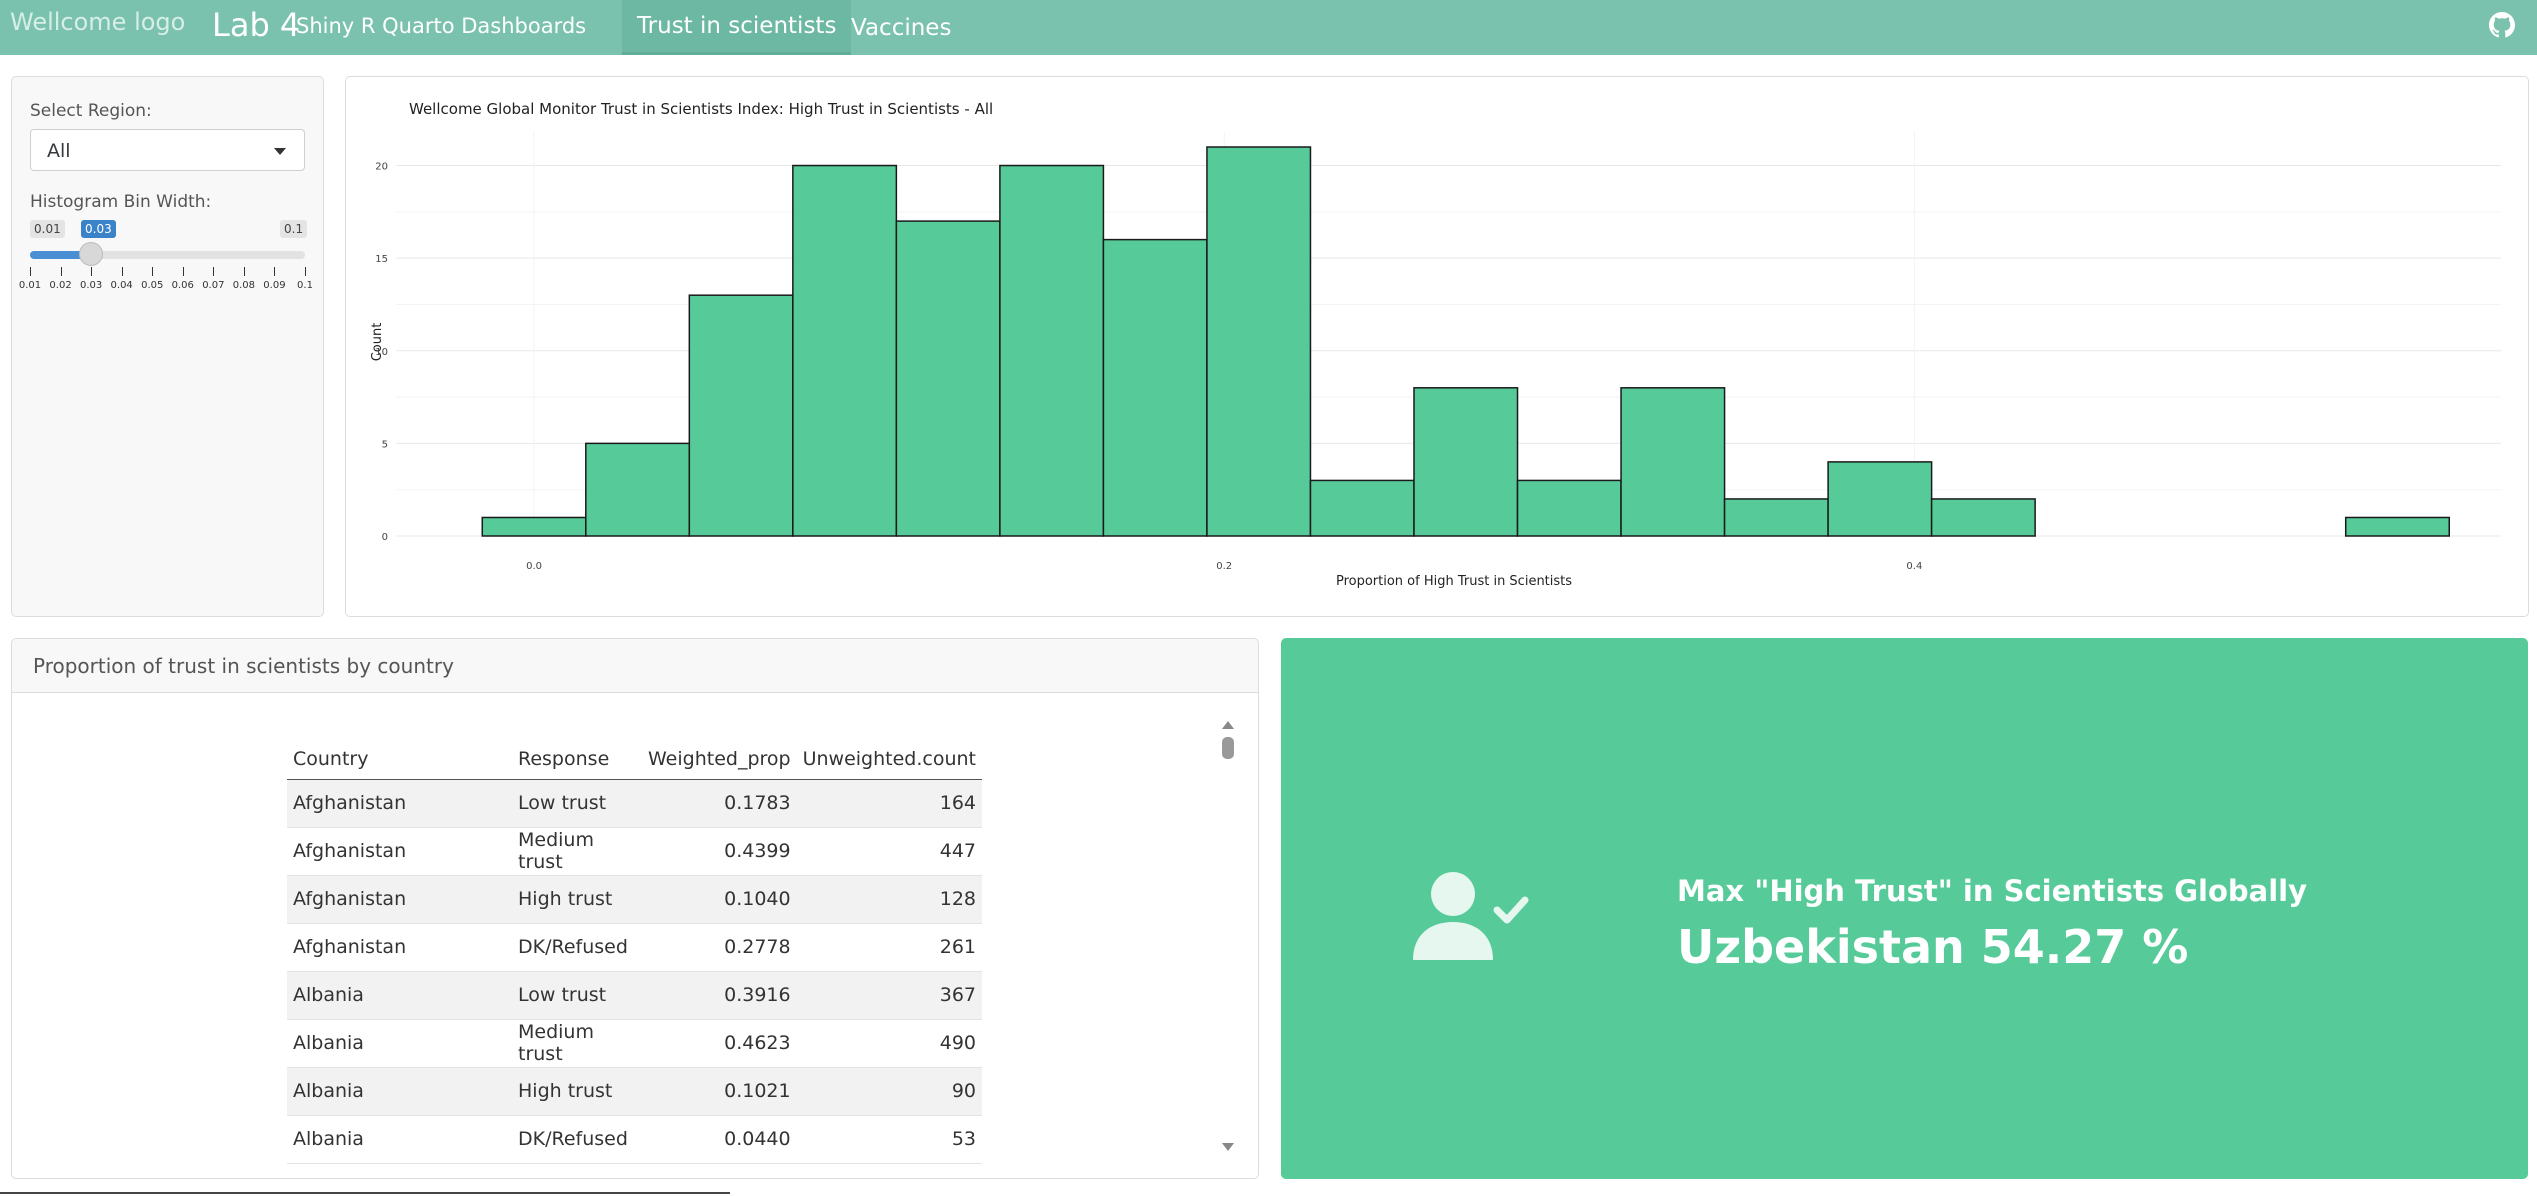 The width and height of the screenshot is (2537, 1196). Describe the element at coordinates (719, 758) in the screenshot. I see `column-header-weighted-prop: Weighted_prop` at that location.